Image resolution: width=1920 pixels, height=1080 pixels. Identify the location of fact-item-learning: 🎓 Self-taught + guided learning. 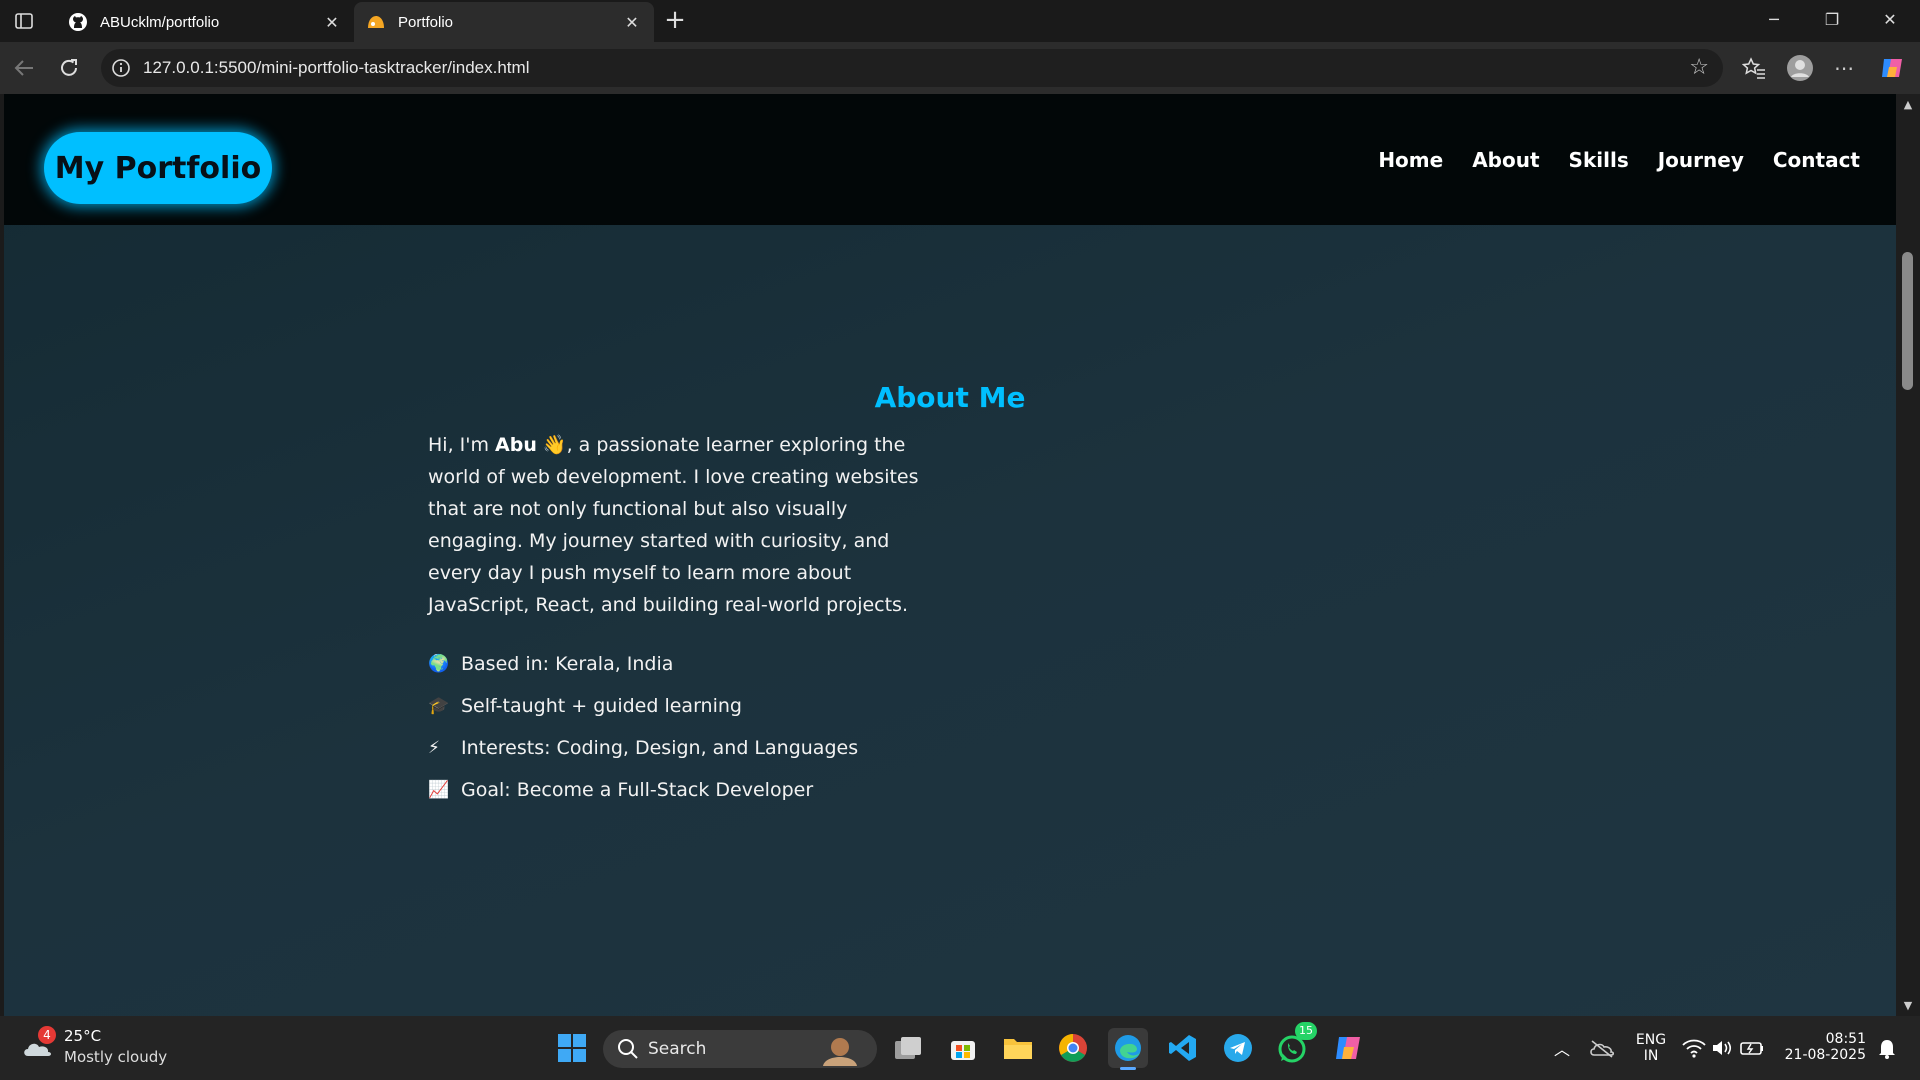
(643, 706).